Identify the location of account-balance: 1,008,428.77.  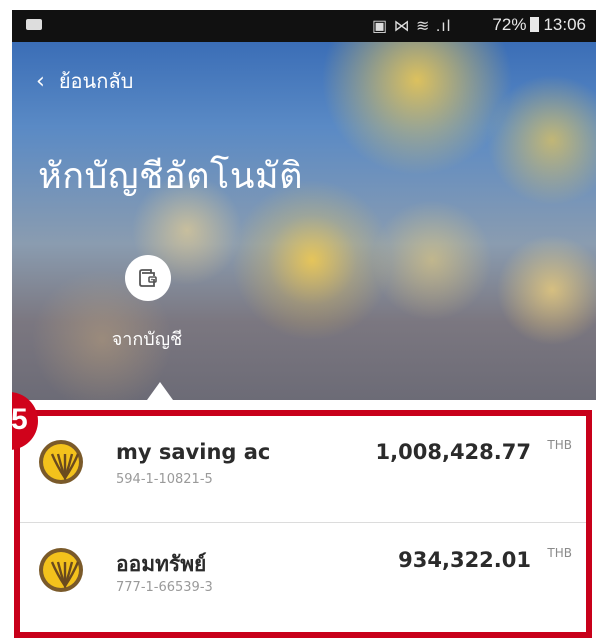
(453, 452).